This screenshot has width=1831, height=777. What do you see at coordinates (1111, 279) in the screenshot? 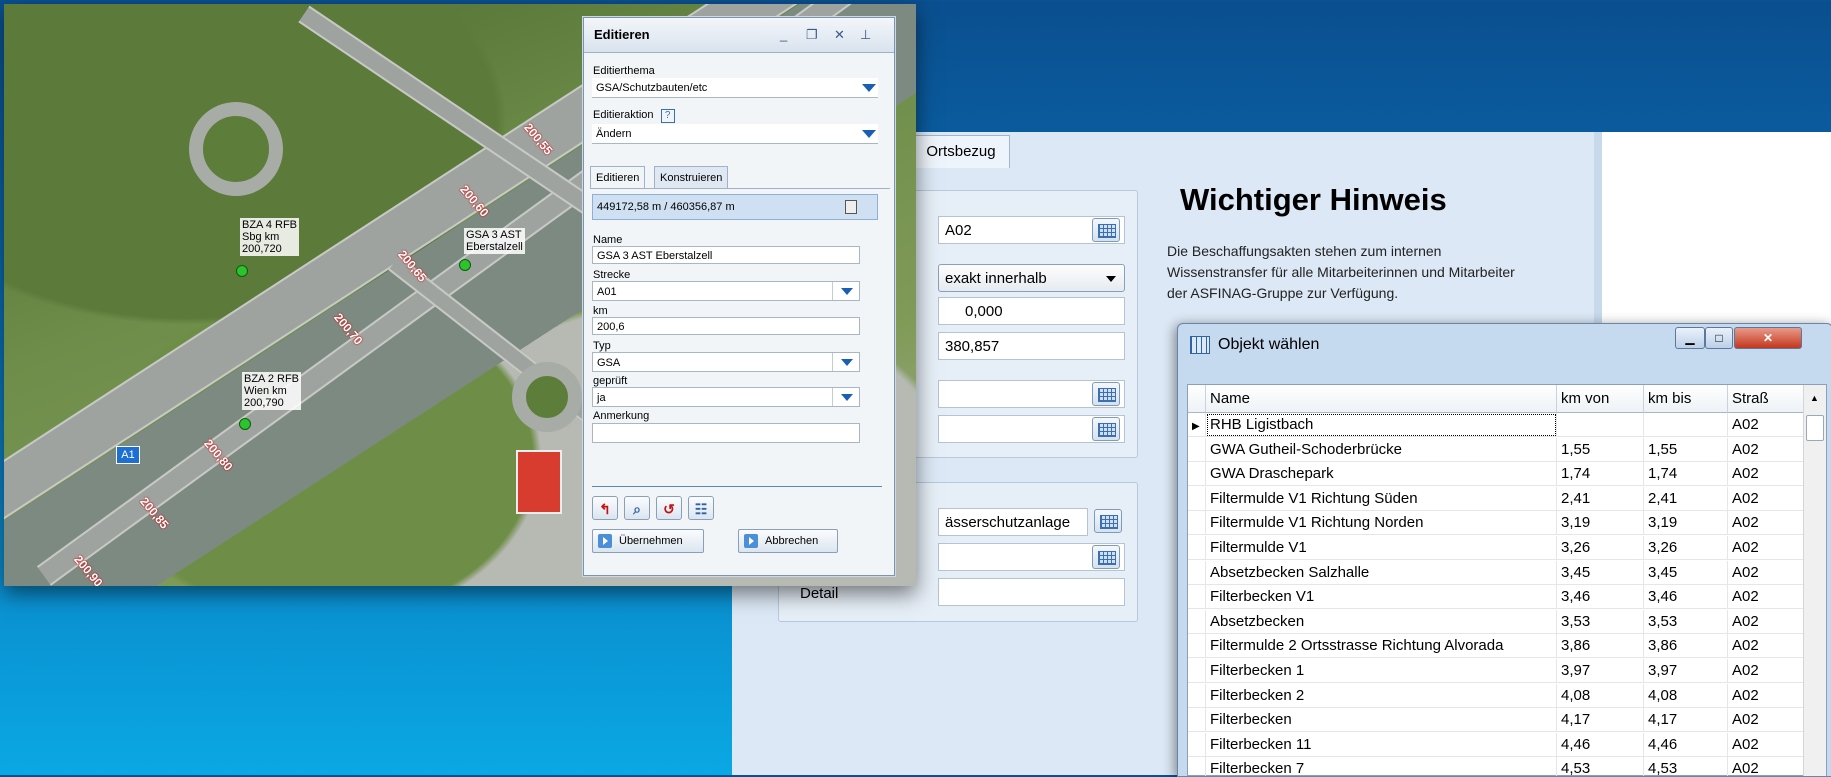
I see `chevron-down-icon` at bounding box center [1111, 279].